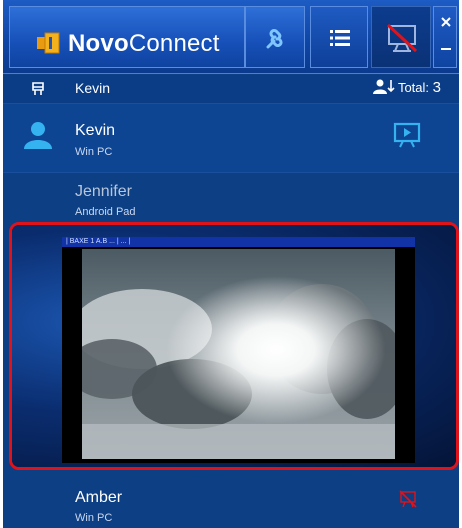 Image resolution: width=462 pixels, height=528 pixels. Describe the element at coordinates (93, 88) in the screenshot. I see `current-user-name: Kevin` at that location.